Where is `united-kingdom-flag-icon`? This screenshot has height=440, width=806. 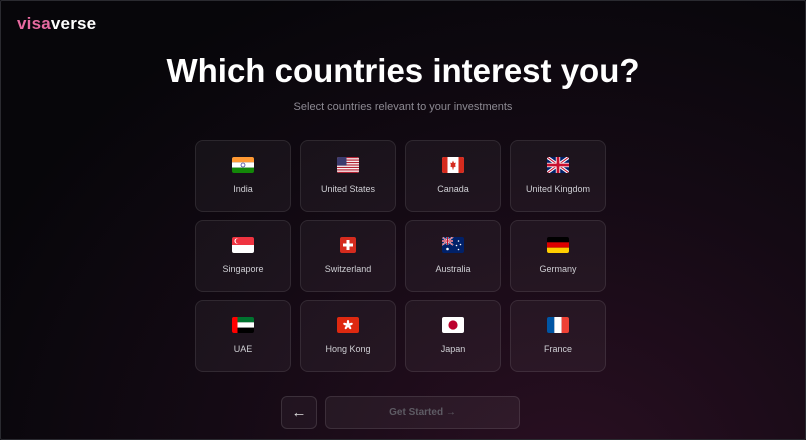
united-kingdom-flag-icon is located at coordinates (558, 165).